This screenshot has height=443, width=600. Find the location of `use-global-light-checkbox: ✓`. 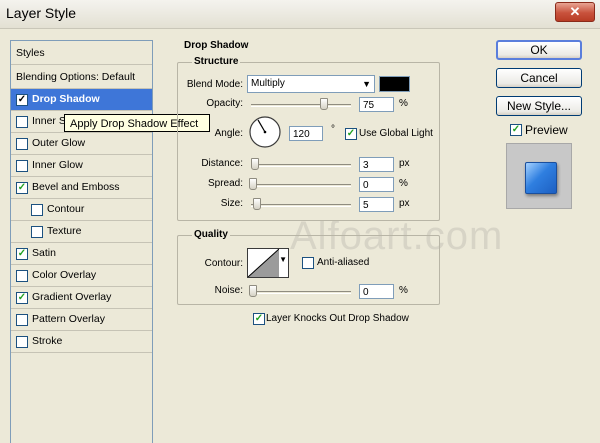

use-global-light-checkbox: ✓ is located at coordinates (351, 134).